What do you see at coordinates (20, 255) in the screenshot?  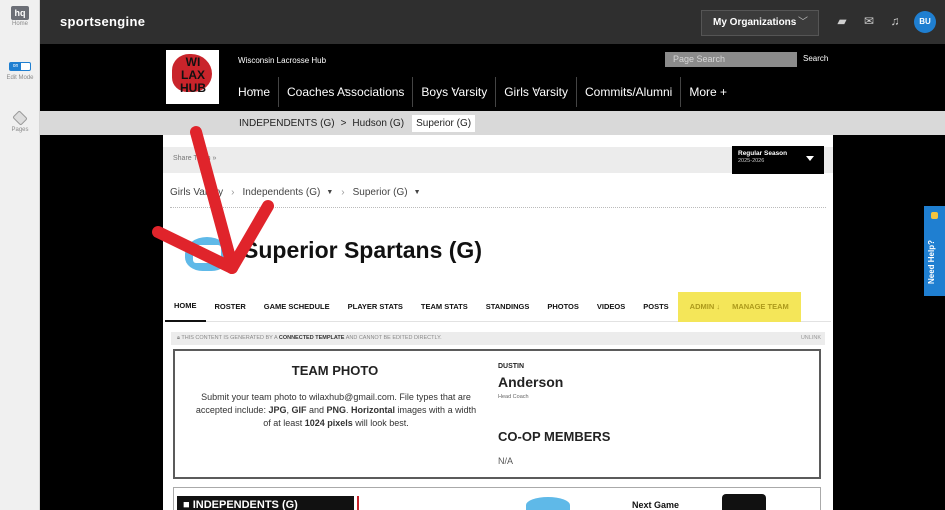 I see `left-rail: hq Home on Edit Mode Pages` at bounding box center [20, 255].